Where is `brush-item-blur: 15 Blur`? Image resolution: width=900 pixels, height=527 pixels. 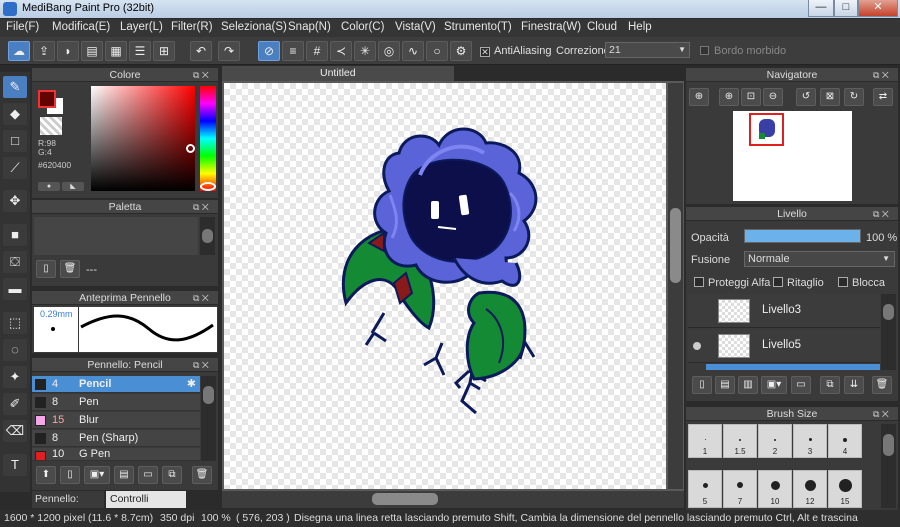 brush-item-blur: 15 Blur is located at coordinates (116, 420).